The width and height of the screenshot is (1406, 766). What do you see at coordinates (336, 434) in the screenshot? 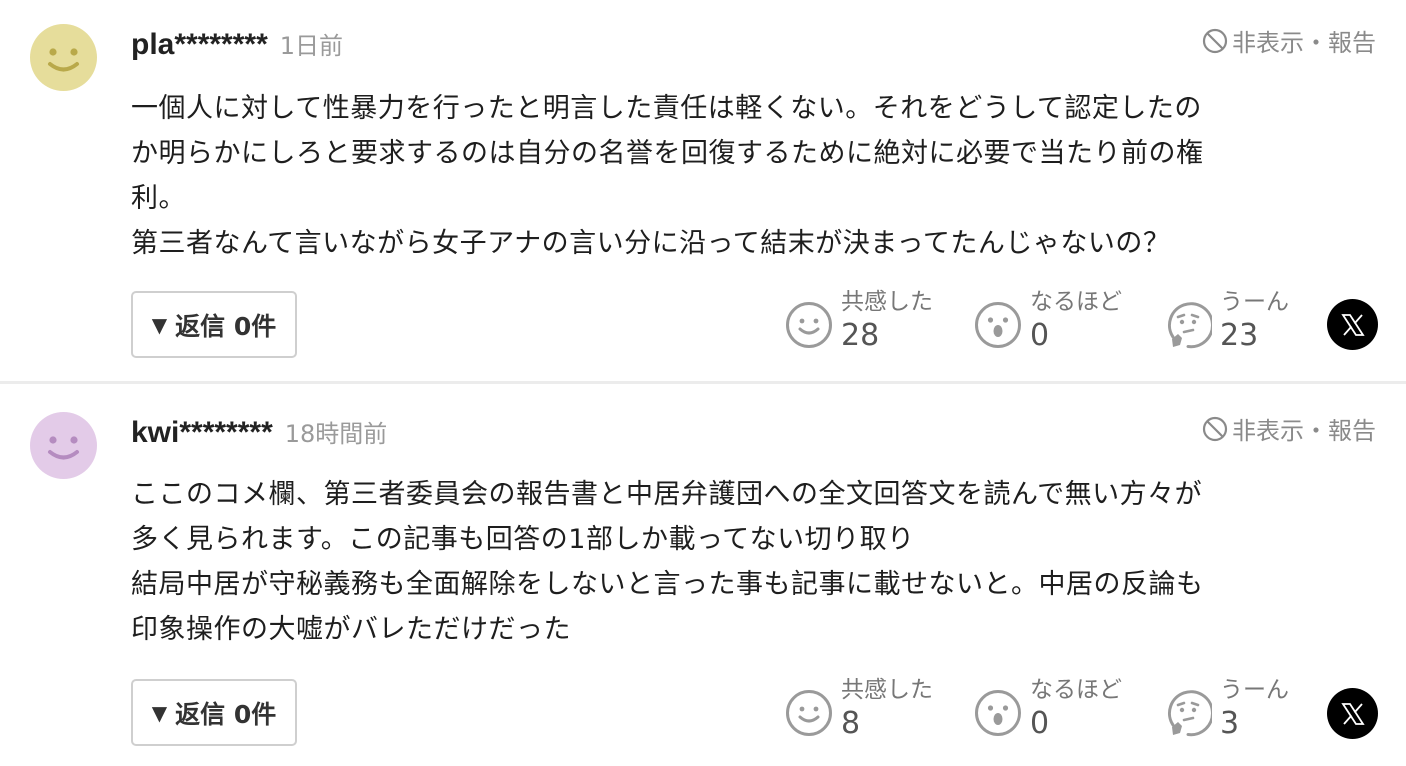
I see `timestamp: 18時間前` at bounding box center [336, 434].